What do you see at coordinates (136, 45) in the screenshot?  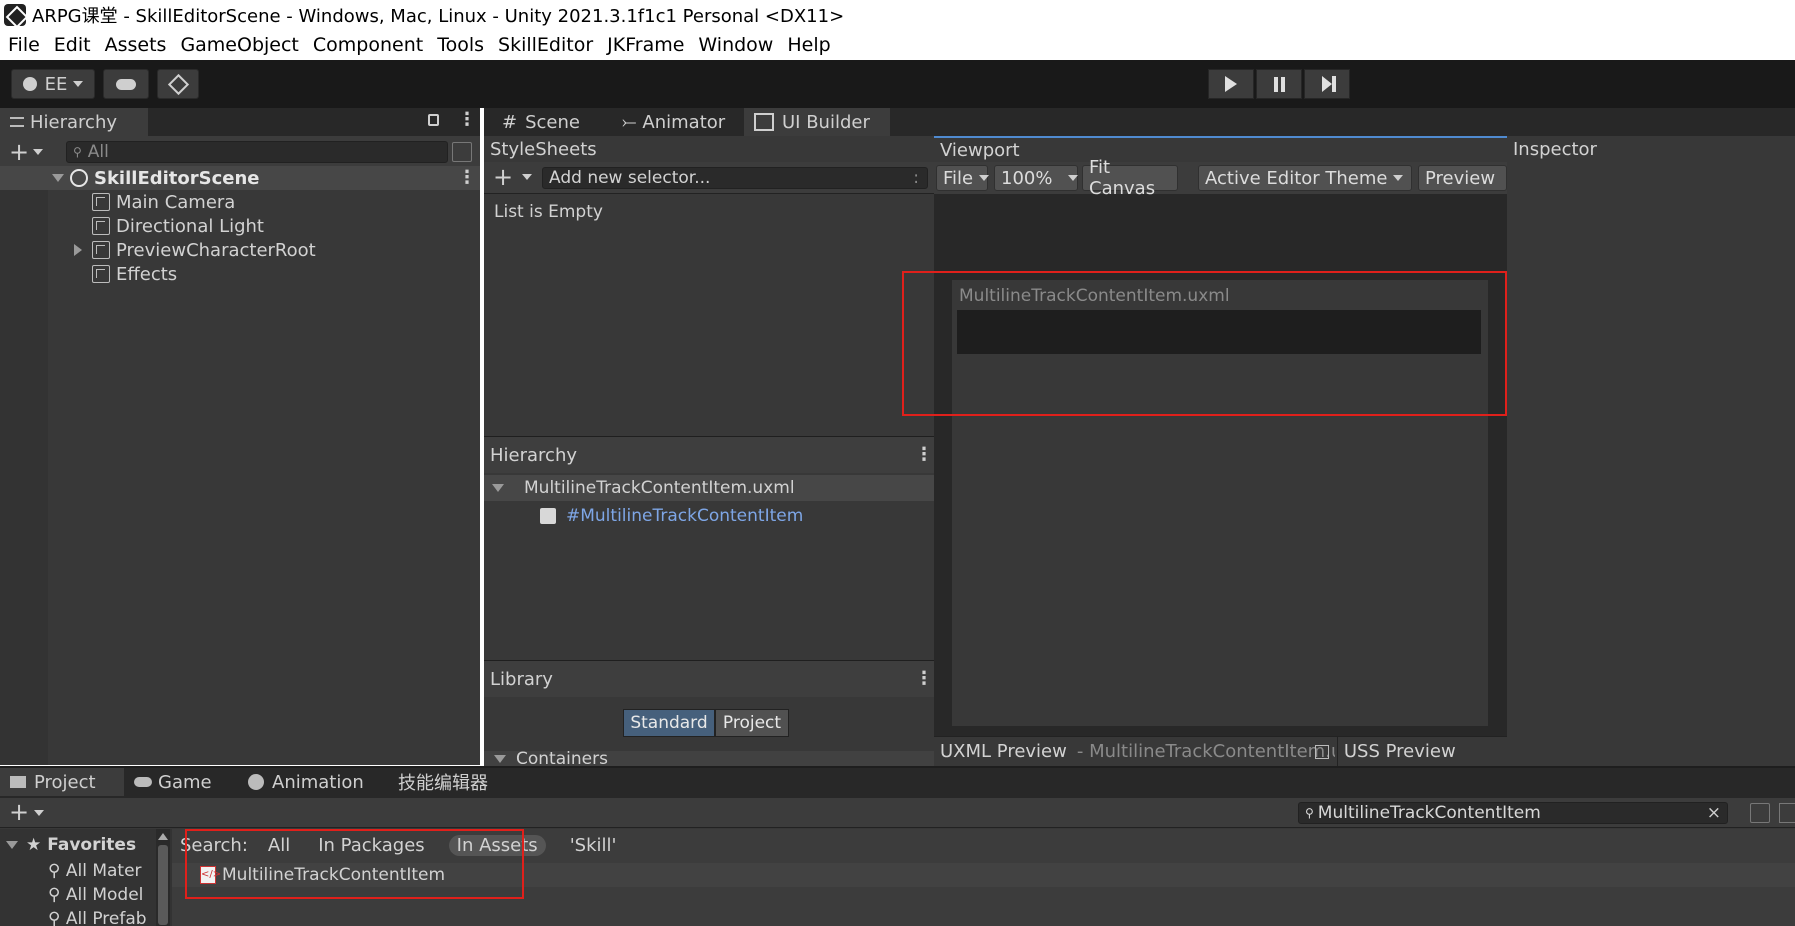 I see `menu-assets: Assets` at bounding box center [136, 45].